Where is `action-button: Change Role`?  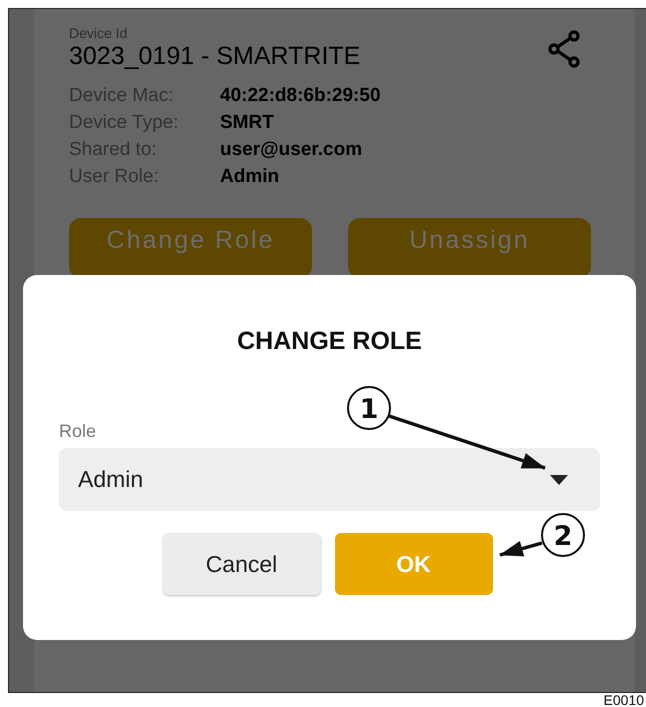
action-button: Change Role is located at coordinates (190, 248).